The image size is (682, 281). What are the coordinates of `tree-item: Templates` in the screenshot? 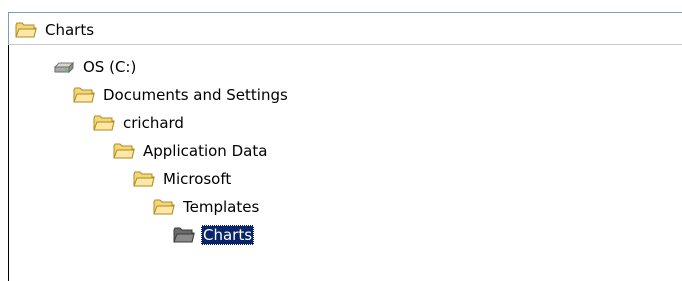 It's located at (207, 207).